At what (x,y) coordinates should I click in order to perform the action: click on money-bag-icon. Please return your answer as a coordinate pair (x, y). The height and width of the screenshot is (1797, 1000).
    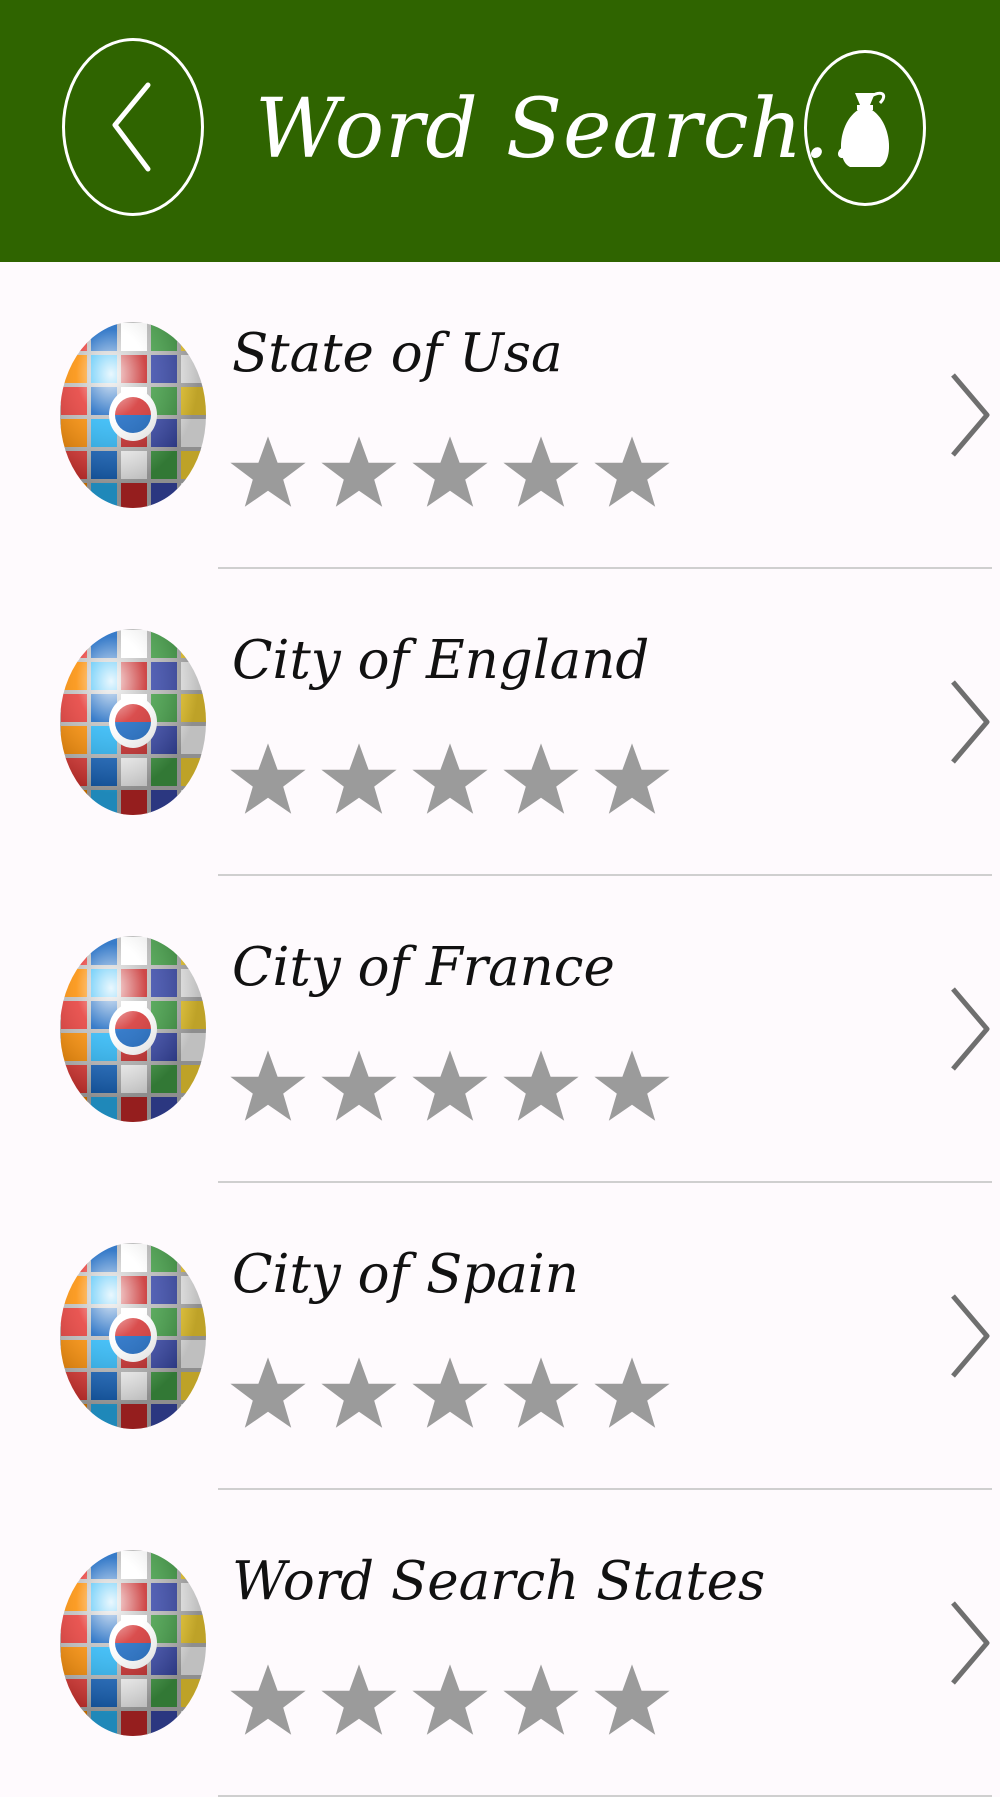
    Looking at the image, I should click on (865, 129).